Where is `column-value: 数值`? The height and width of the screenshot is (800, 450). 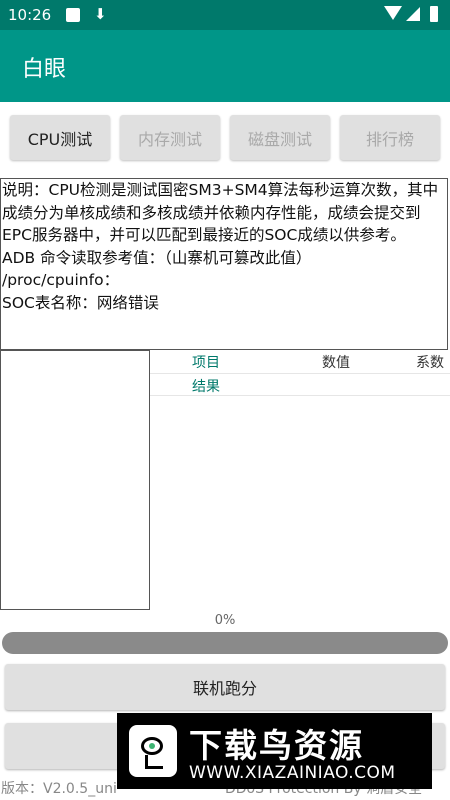
column-value: 数值 is located at coordinates (336, 363).